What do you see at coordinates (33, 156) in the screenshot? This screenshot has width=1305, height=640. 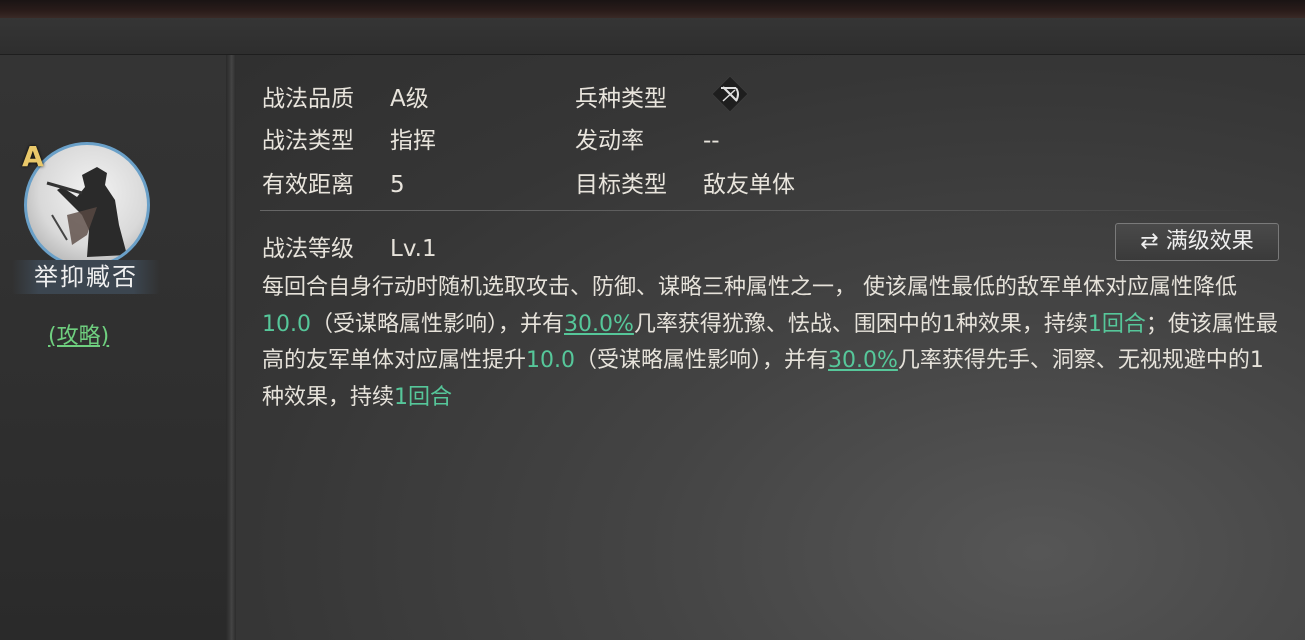 I see `grade-badge: A` at bounding box center [33, 156].